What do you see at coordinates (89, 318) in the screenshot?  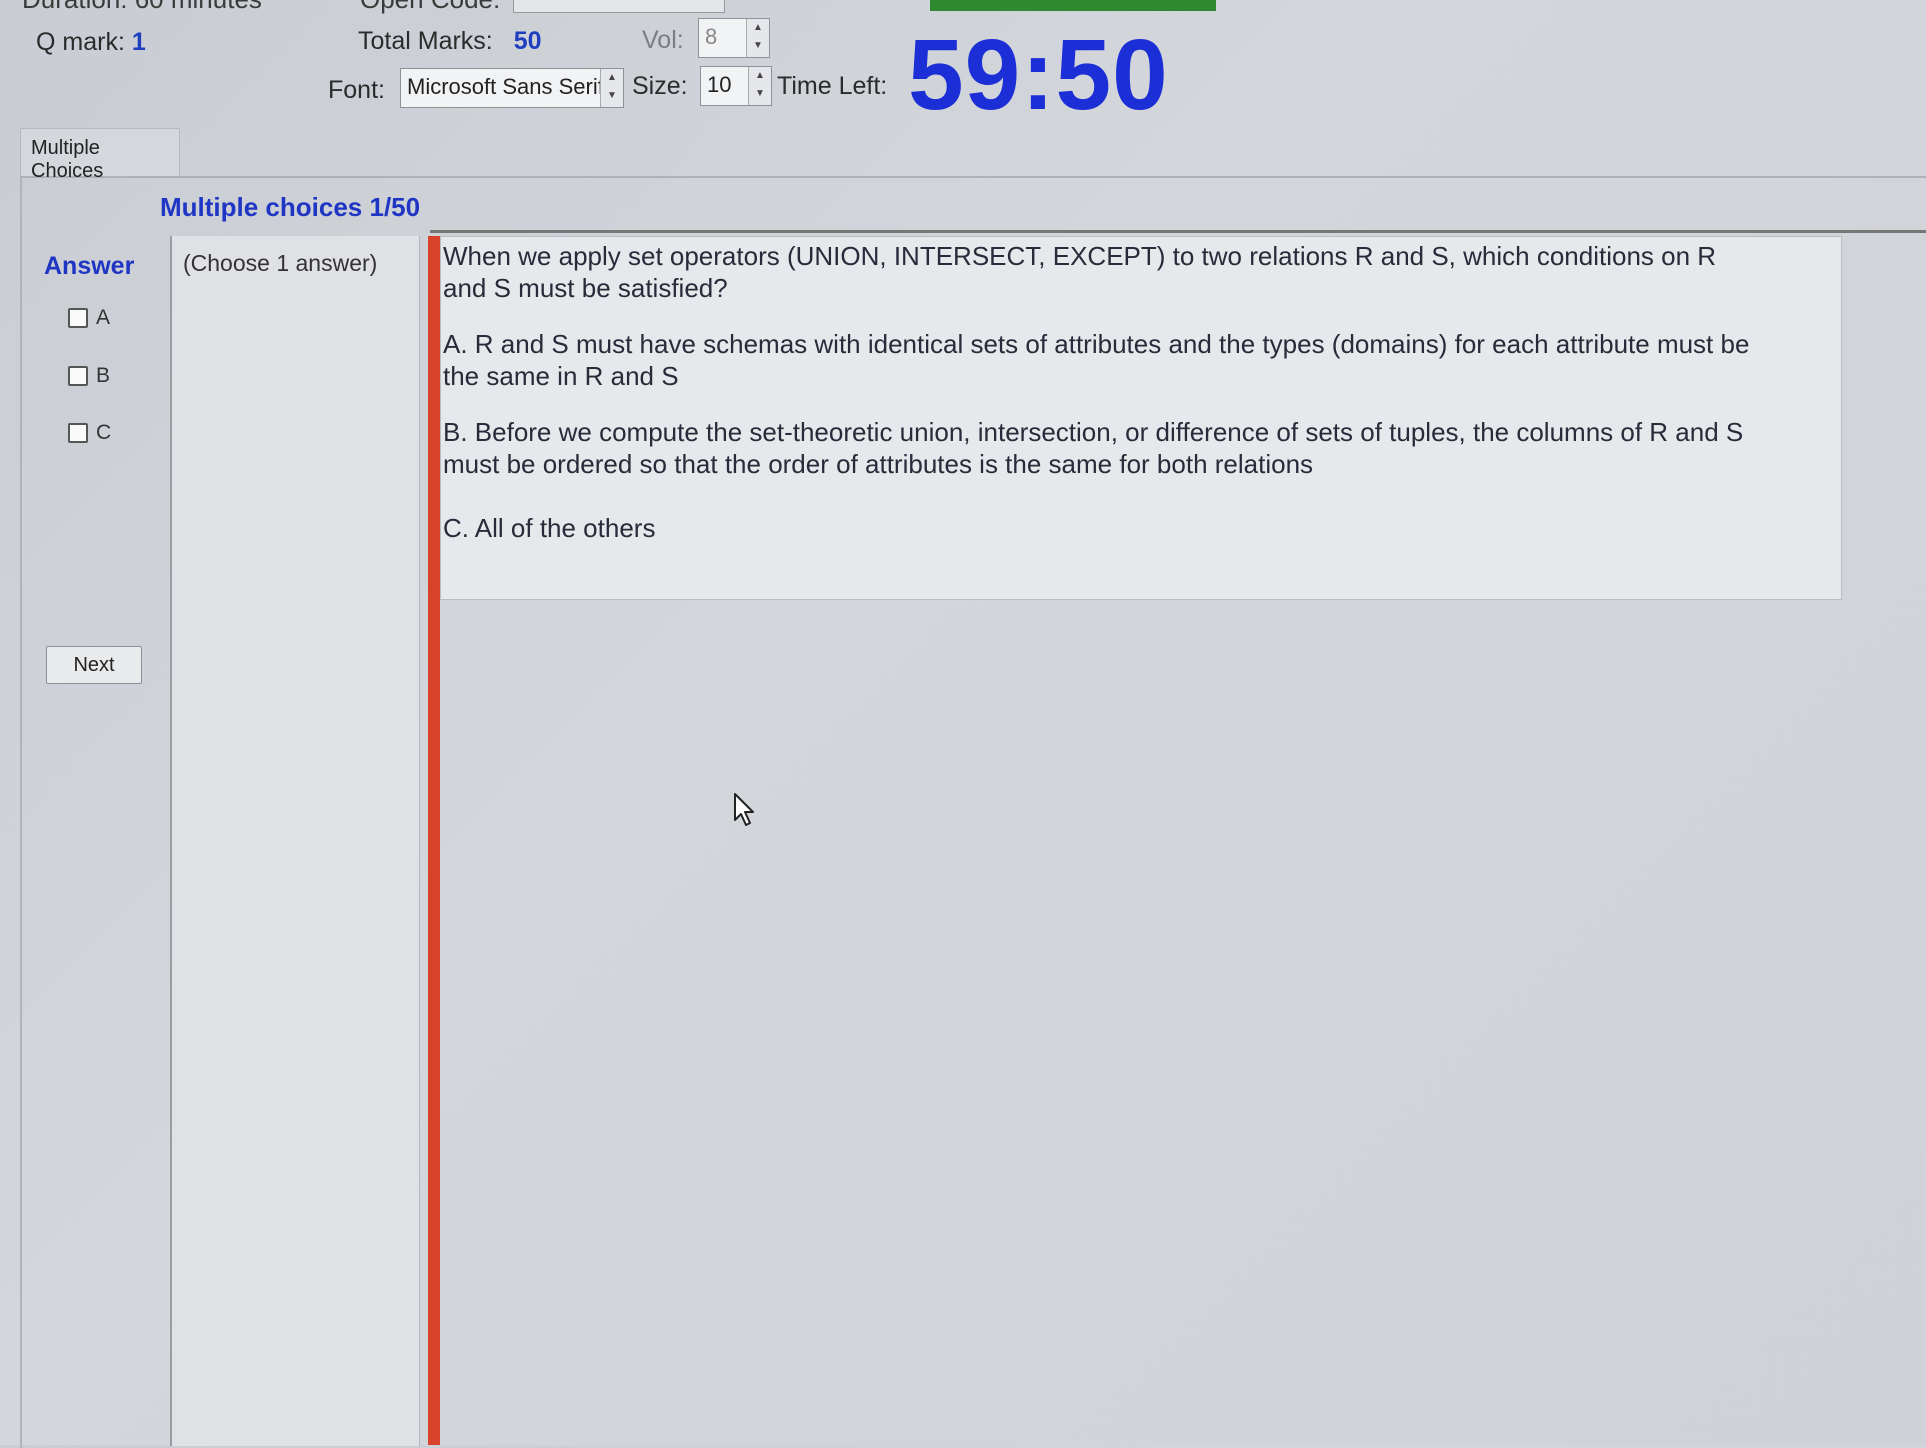 I see `answer-option-a: A` at bounding box center [89, 318].